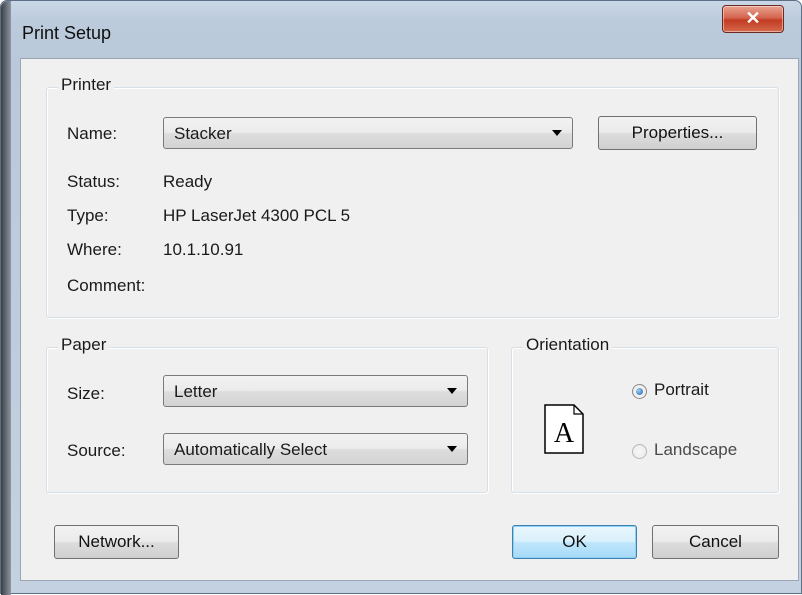 The width and height of the screenshot is (802, 595). I want to click on paper-source-select: Automatically Select, so click(315, 449).